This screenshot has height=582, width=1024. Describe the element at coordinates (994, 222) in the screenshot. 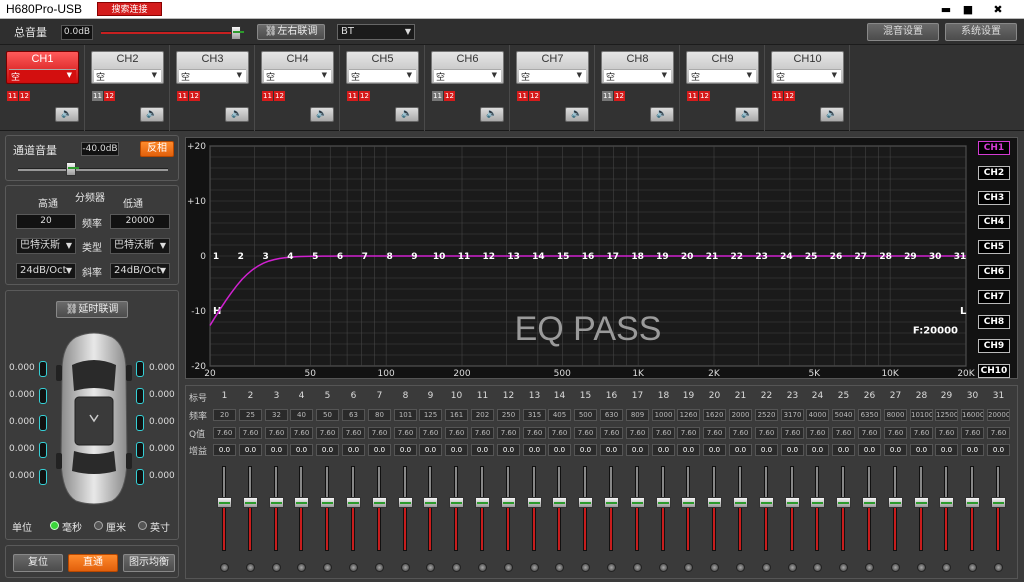

I see `legend-channel: CH4` at that location.